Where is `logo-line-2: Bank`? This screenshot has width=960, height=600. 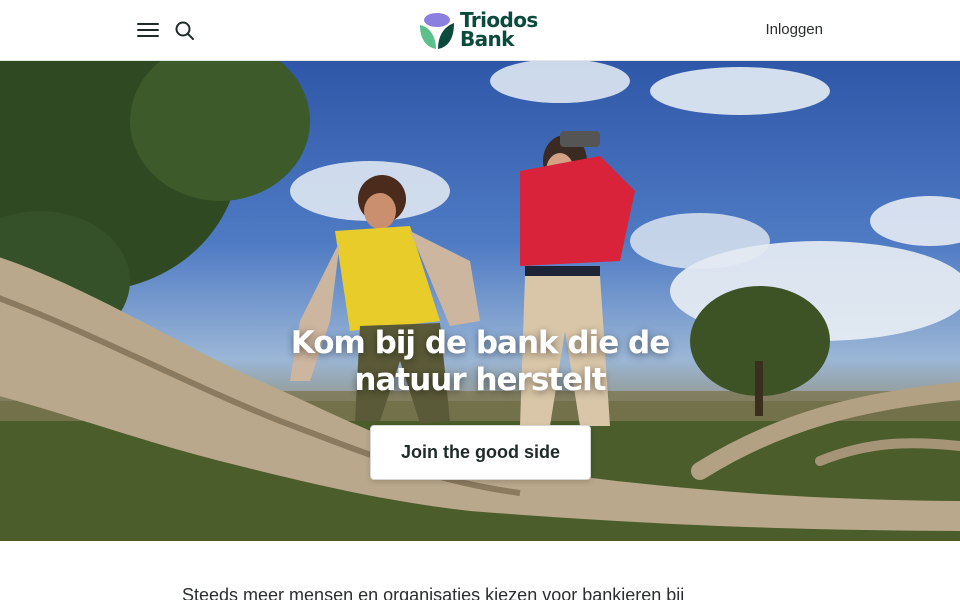
logo-line-2: Bank is located at coordinates (487, 39).